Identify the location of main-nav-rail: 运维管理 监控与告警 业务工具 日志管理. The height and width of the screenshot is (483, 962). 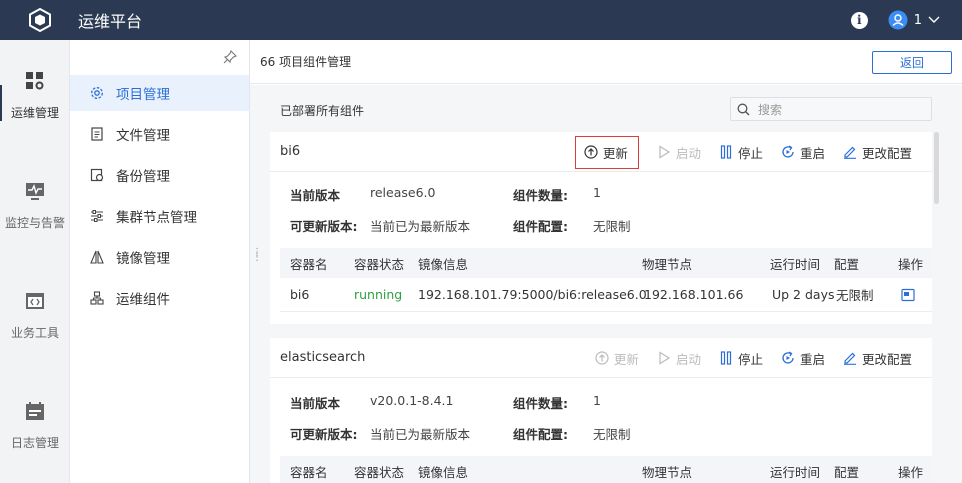
(35, 261).